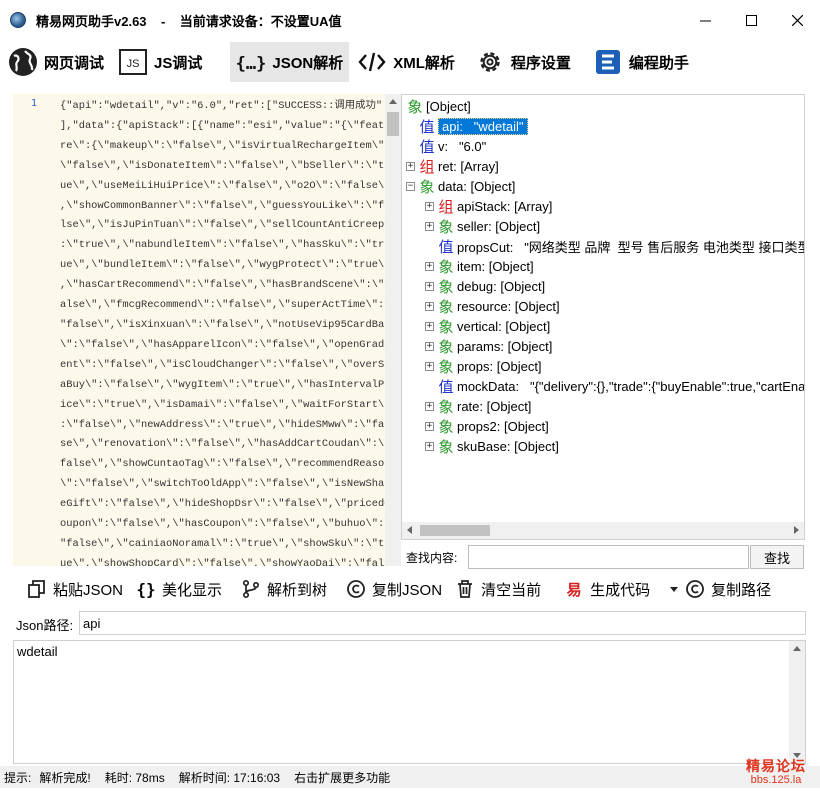  Describe the element at coordinates (777, 557) in the screenshot. I see `search-button: 查找` at that location.